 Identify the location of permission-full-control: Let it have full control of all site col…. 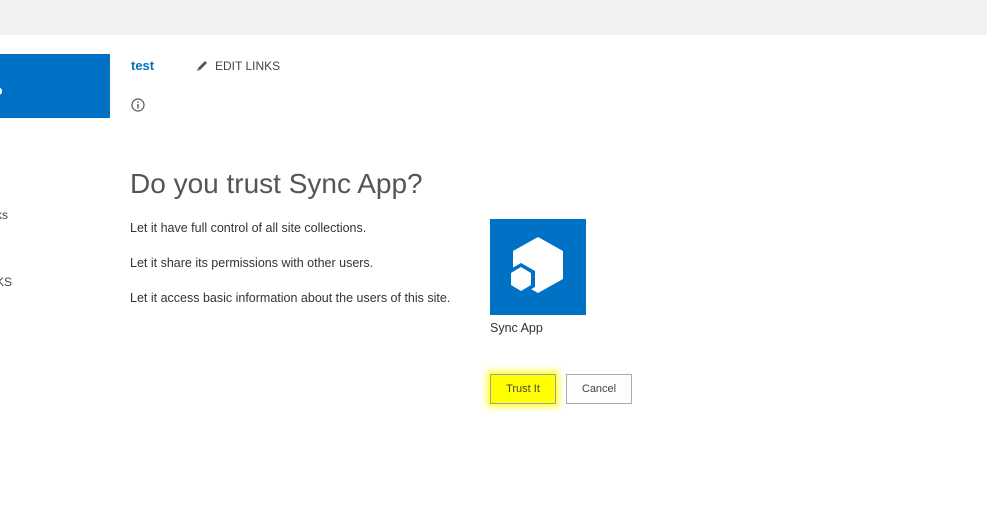
(248, 228).